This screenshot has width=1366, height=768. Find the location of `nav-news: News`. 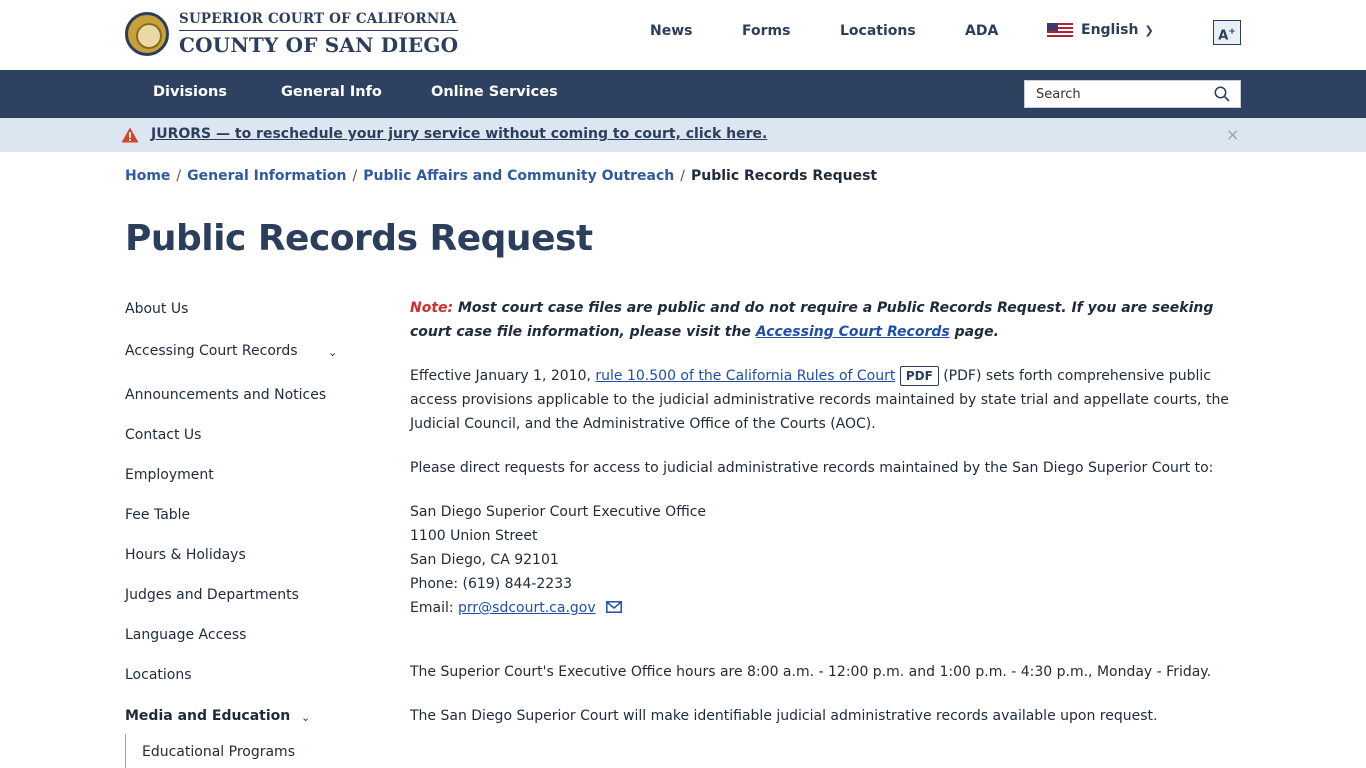

nav-news: News is located at coordinates (671, 33).